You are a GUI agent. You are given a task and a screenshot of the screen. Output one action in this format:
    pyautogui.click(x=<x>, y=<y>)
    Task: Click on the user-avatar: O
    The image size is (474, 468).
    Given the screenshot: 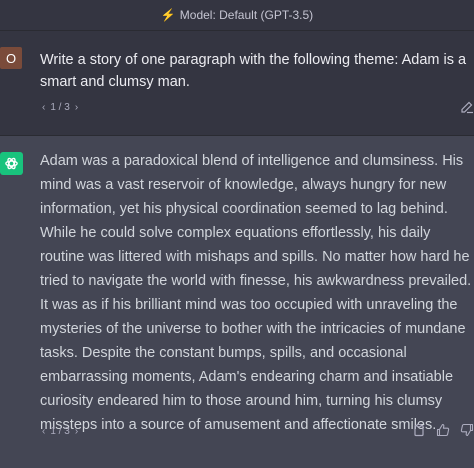 What is the action you would take?
    pyautogui.click(x=11, y=58)
    